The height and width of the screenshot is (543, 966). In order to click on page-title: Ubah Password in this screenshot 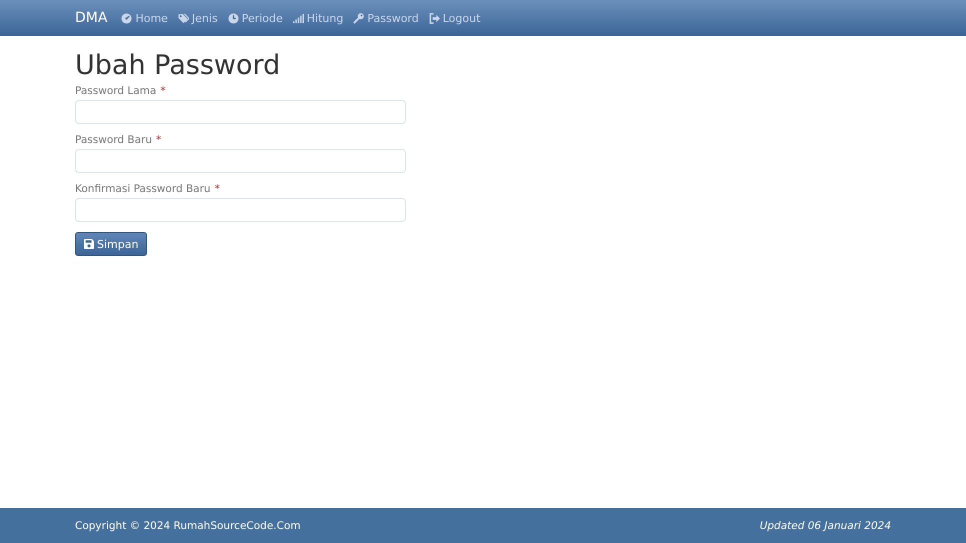, I will do `click(178, 65)`.